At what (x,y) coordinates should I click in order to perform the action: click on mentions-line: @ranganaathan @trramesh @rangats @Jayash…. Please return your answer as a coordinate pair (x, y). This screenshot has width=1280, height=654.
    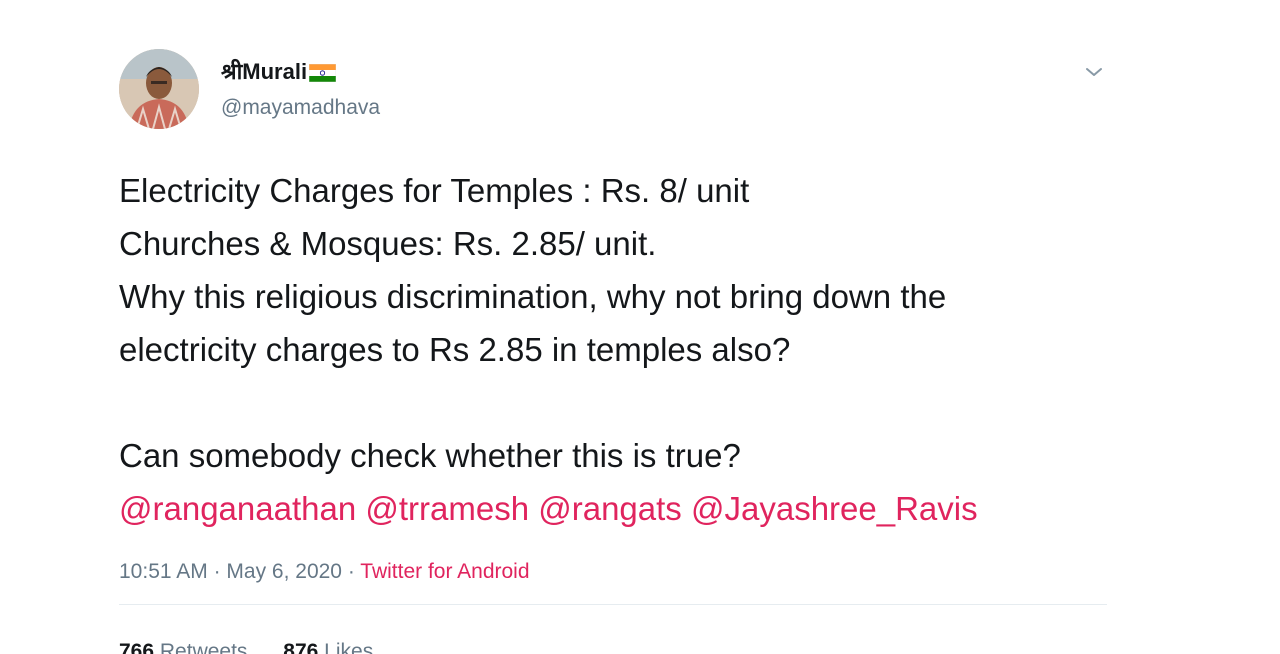
    Looking at the image, I should click on (629, 508).